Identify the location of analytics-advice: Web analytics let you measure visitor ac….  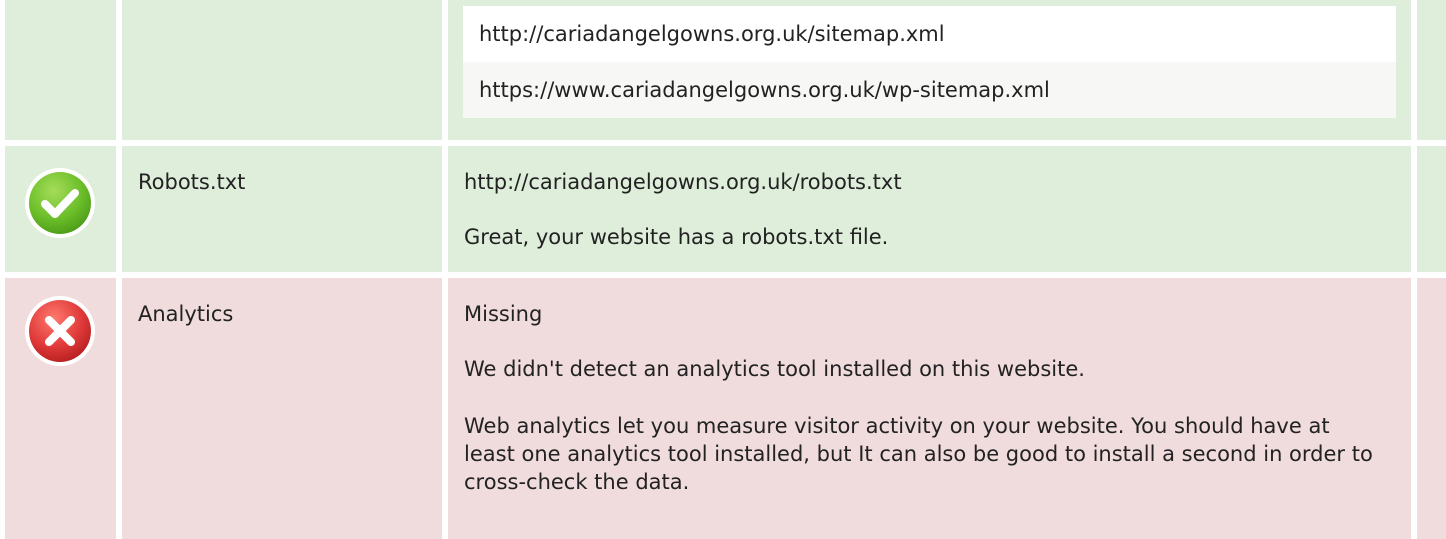
(918, 454).